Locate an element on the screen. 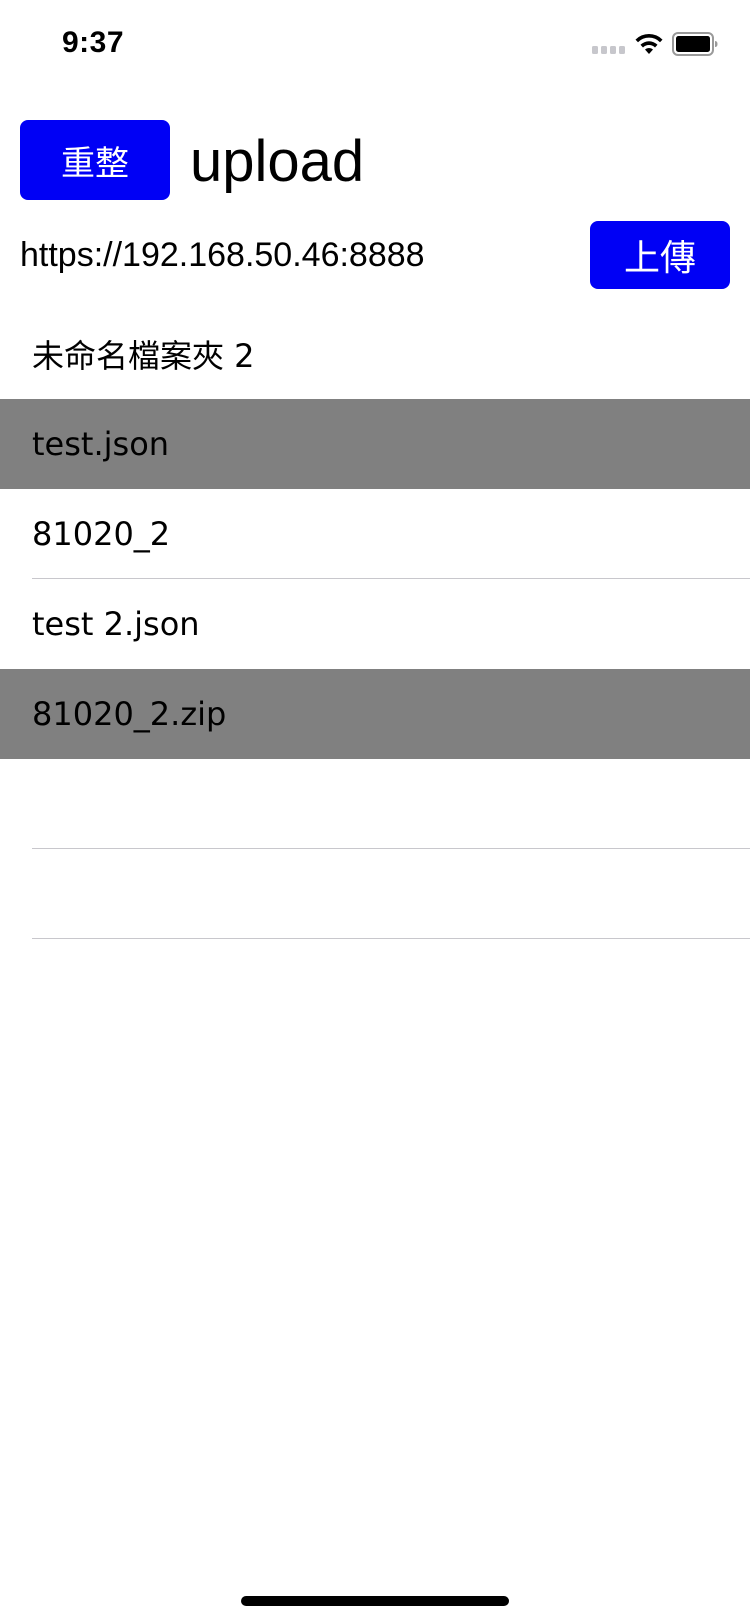  home-indicator is located at coordinates (375, 1601).